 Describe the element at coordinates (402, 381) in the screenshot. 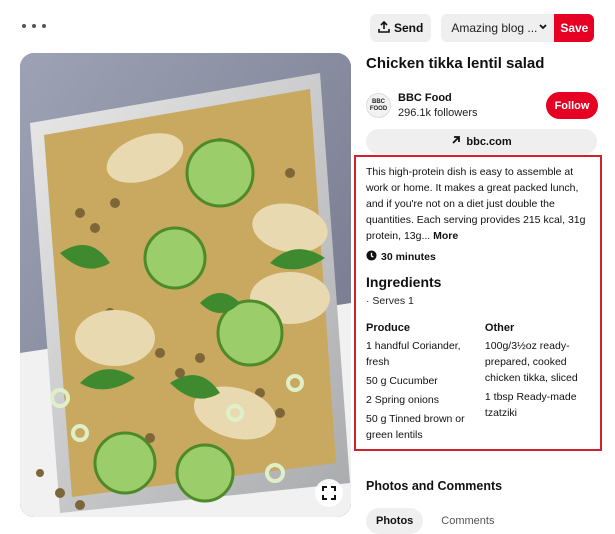

I see `ingredient-item: 50 g Cucumber` at that location.